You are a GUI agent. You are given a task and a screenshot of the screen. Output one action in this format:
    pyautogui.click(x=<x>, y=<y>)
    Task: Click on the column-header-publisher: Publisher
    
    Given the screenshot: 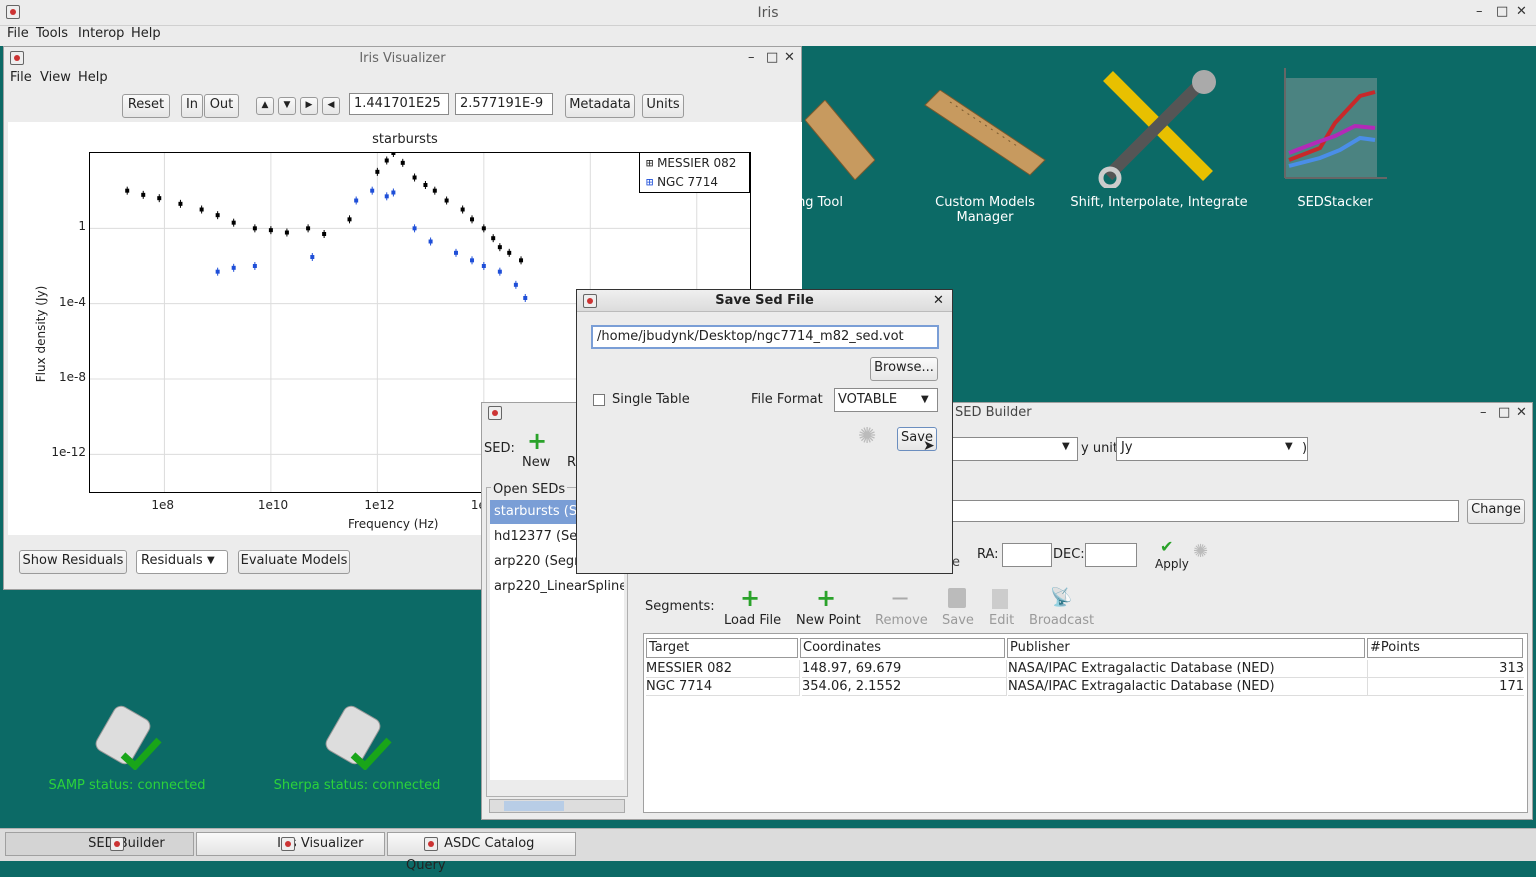 What is the action you would take?
    pyautogui.click(x=1186, y=648)
    